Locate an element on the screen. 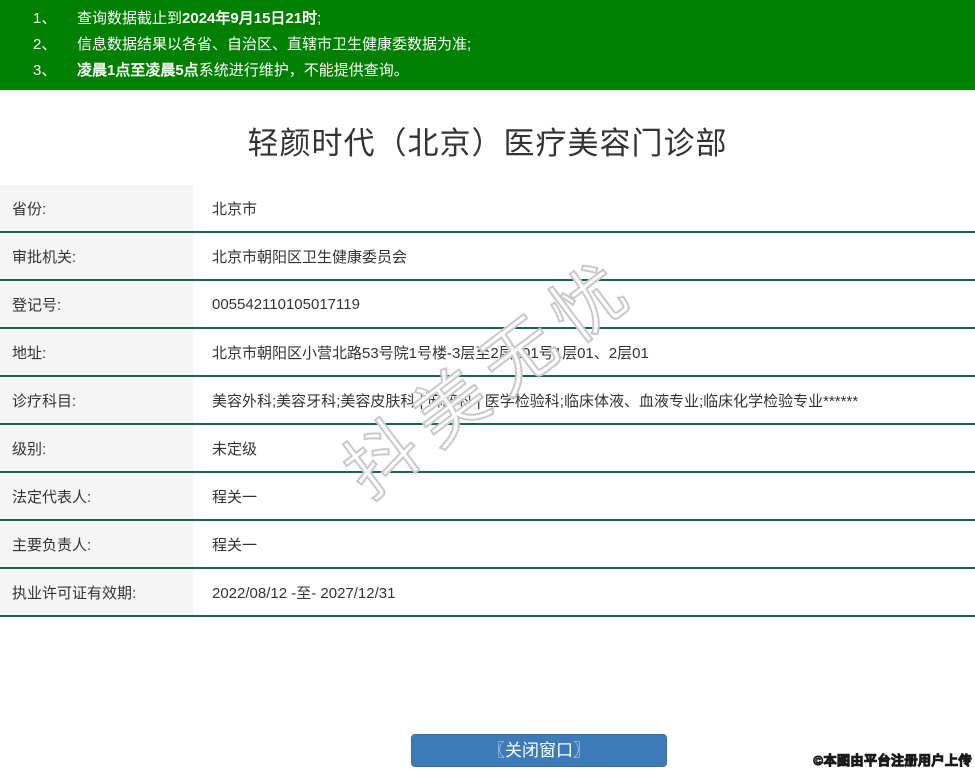  notice-text-post: 系统进行维护，不能提供查询。 is located at coordinates (303, 70).